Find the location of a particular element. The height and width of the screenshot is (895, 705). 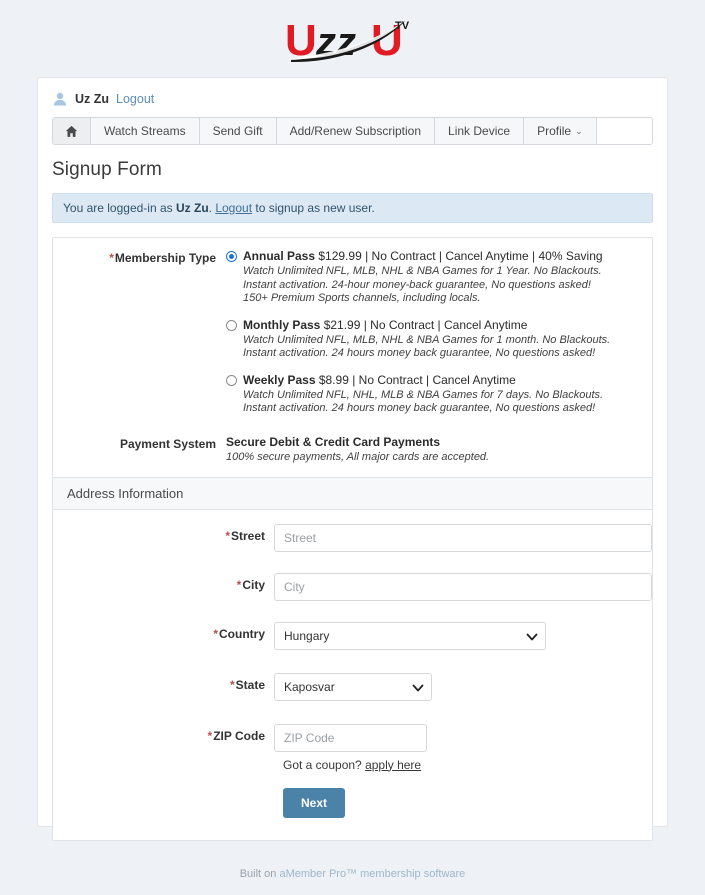

zip-row: *ZIP Code is located at coordinates (352, 737).